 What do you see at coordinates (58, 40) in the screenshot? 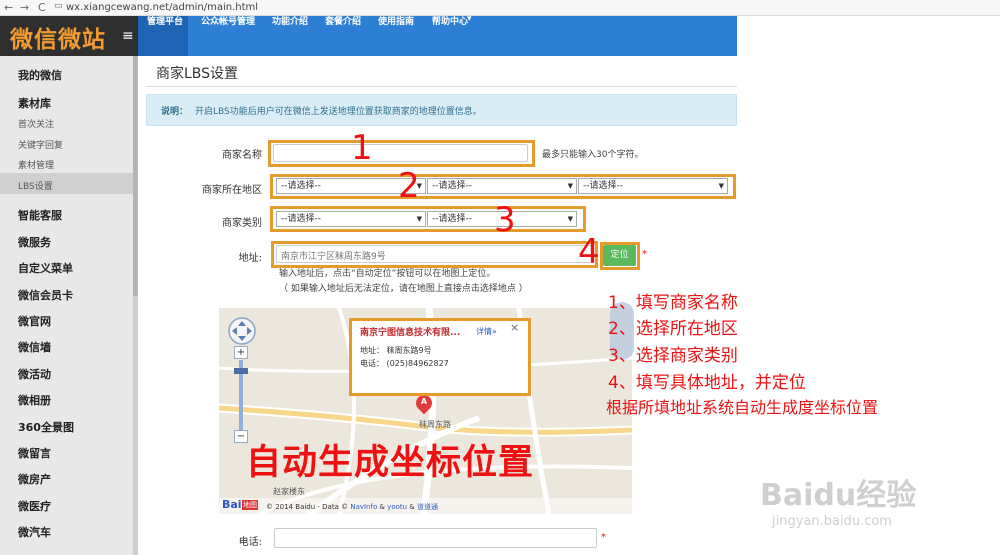
I see `logo-text: 微信微站` at bounding box center [58, 40].